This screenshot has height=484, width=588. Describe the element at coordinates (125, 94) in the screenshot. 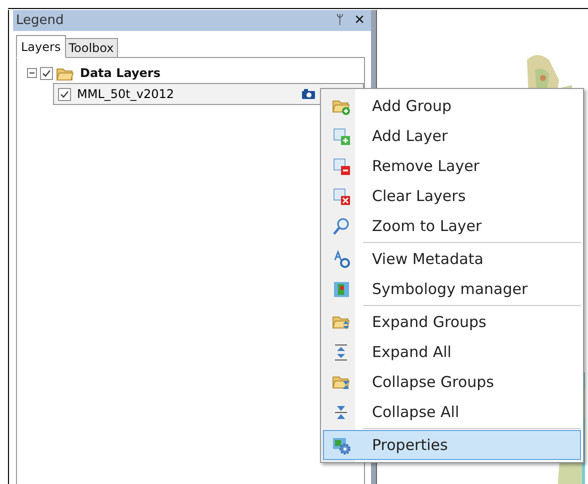

I see `layer-label: MML_50t_v2012` at that location.